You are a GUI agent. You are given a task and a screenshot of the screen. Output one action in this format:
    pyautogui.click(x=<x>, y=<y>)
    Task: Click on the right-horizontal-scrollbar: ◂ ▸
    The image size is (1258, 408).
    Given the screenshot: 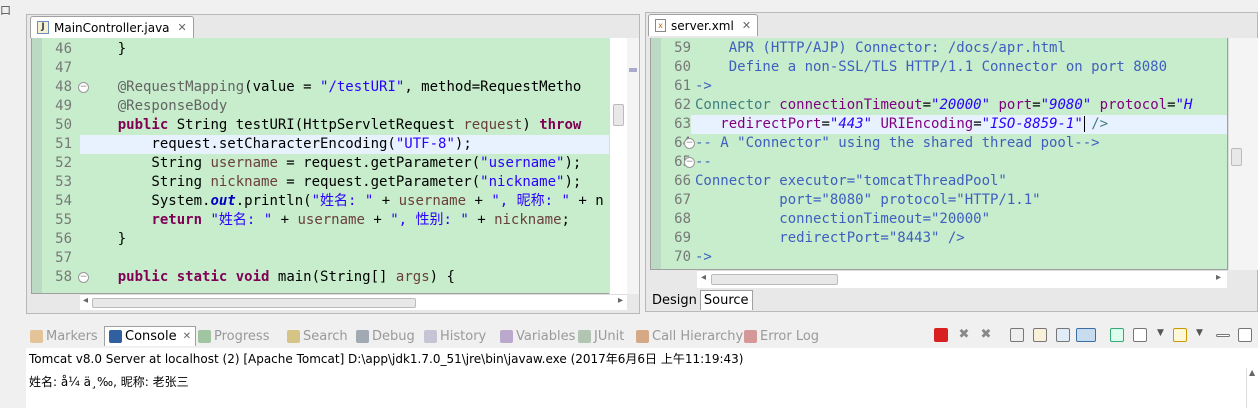 What is the action you would take?
    pyautogui.click(x=962, y=279)
    